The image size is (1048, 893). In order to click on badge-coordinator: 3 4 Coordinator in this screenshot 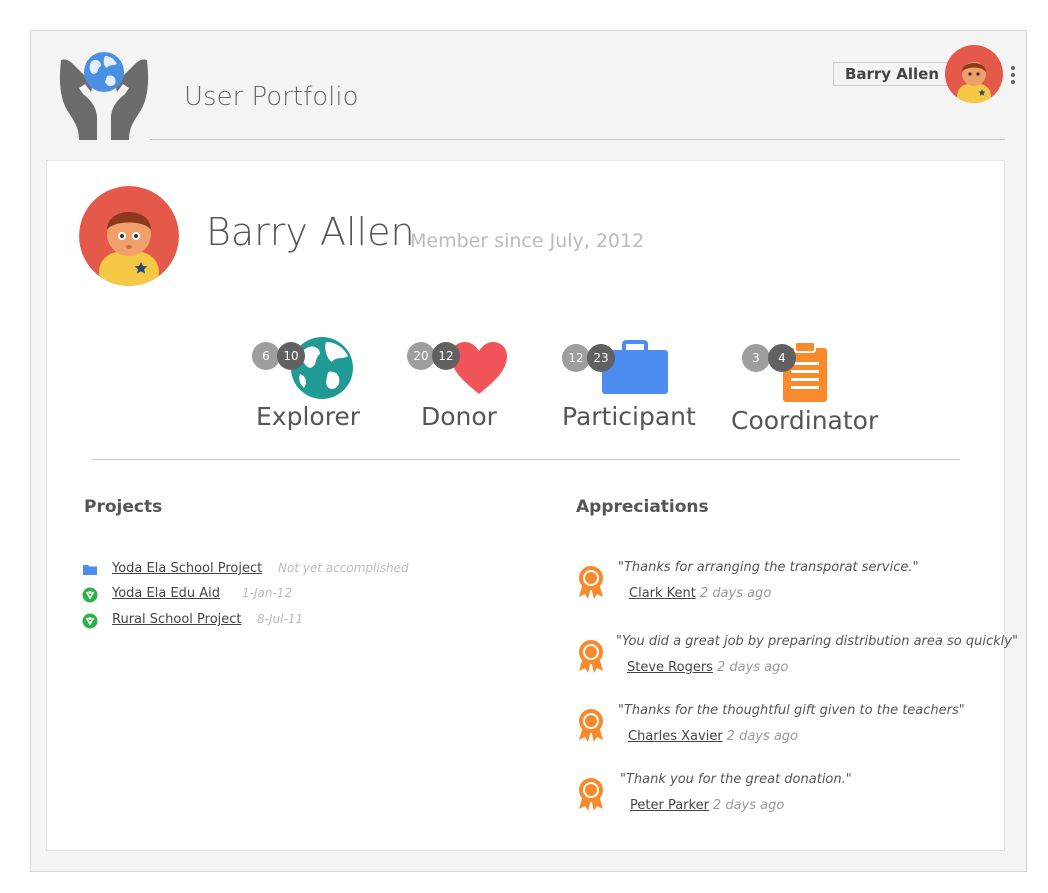, I will do `click(806, 390)`.